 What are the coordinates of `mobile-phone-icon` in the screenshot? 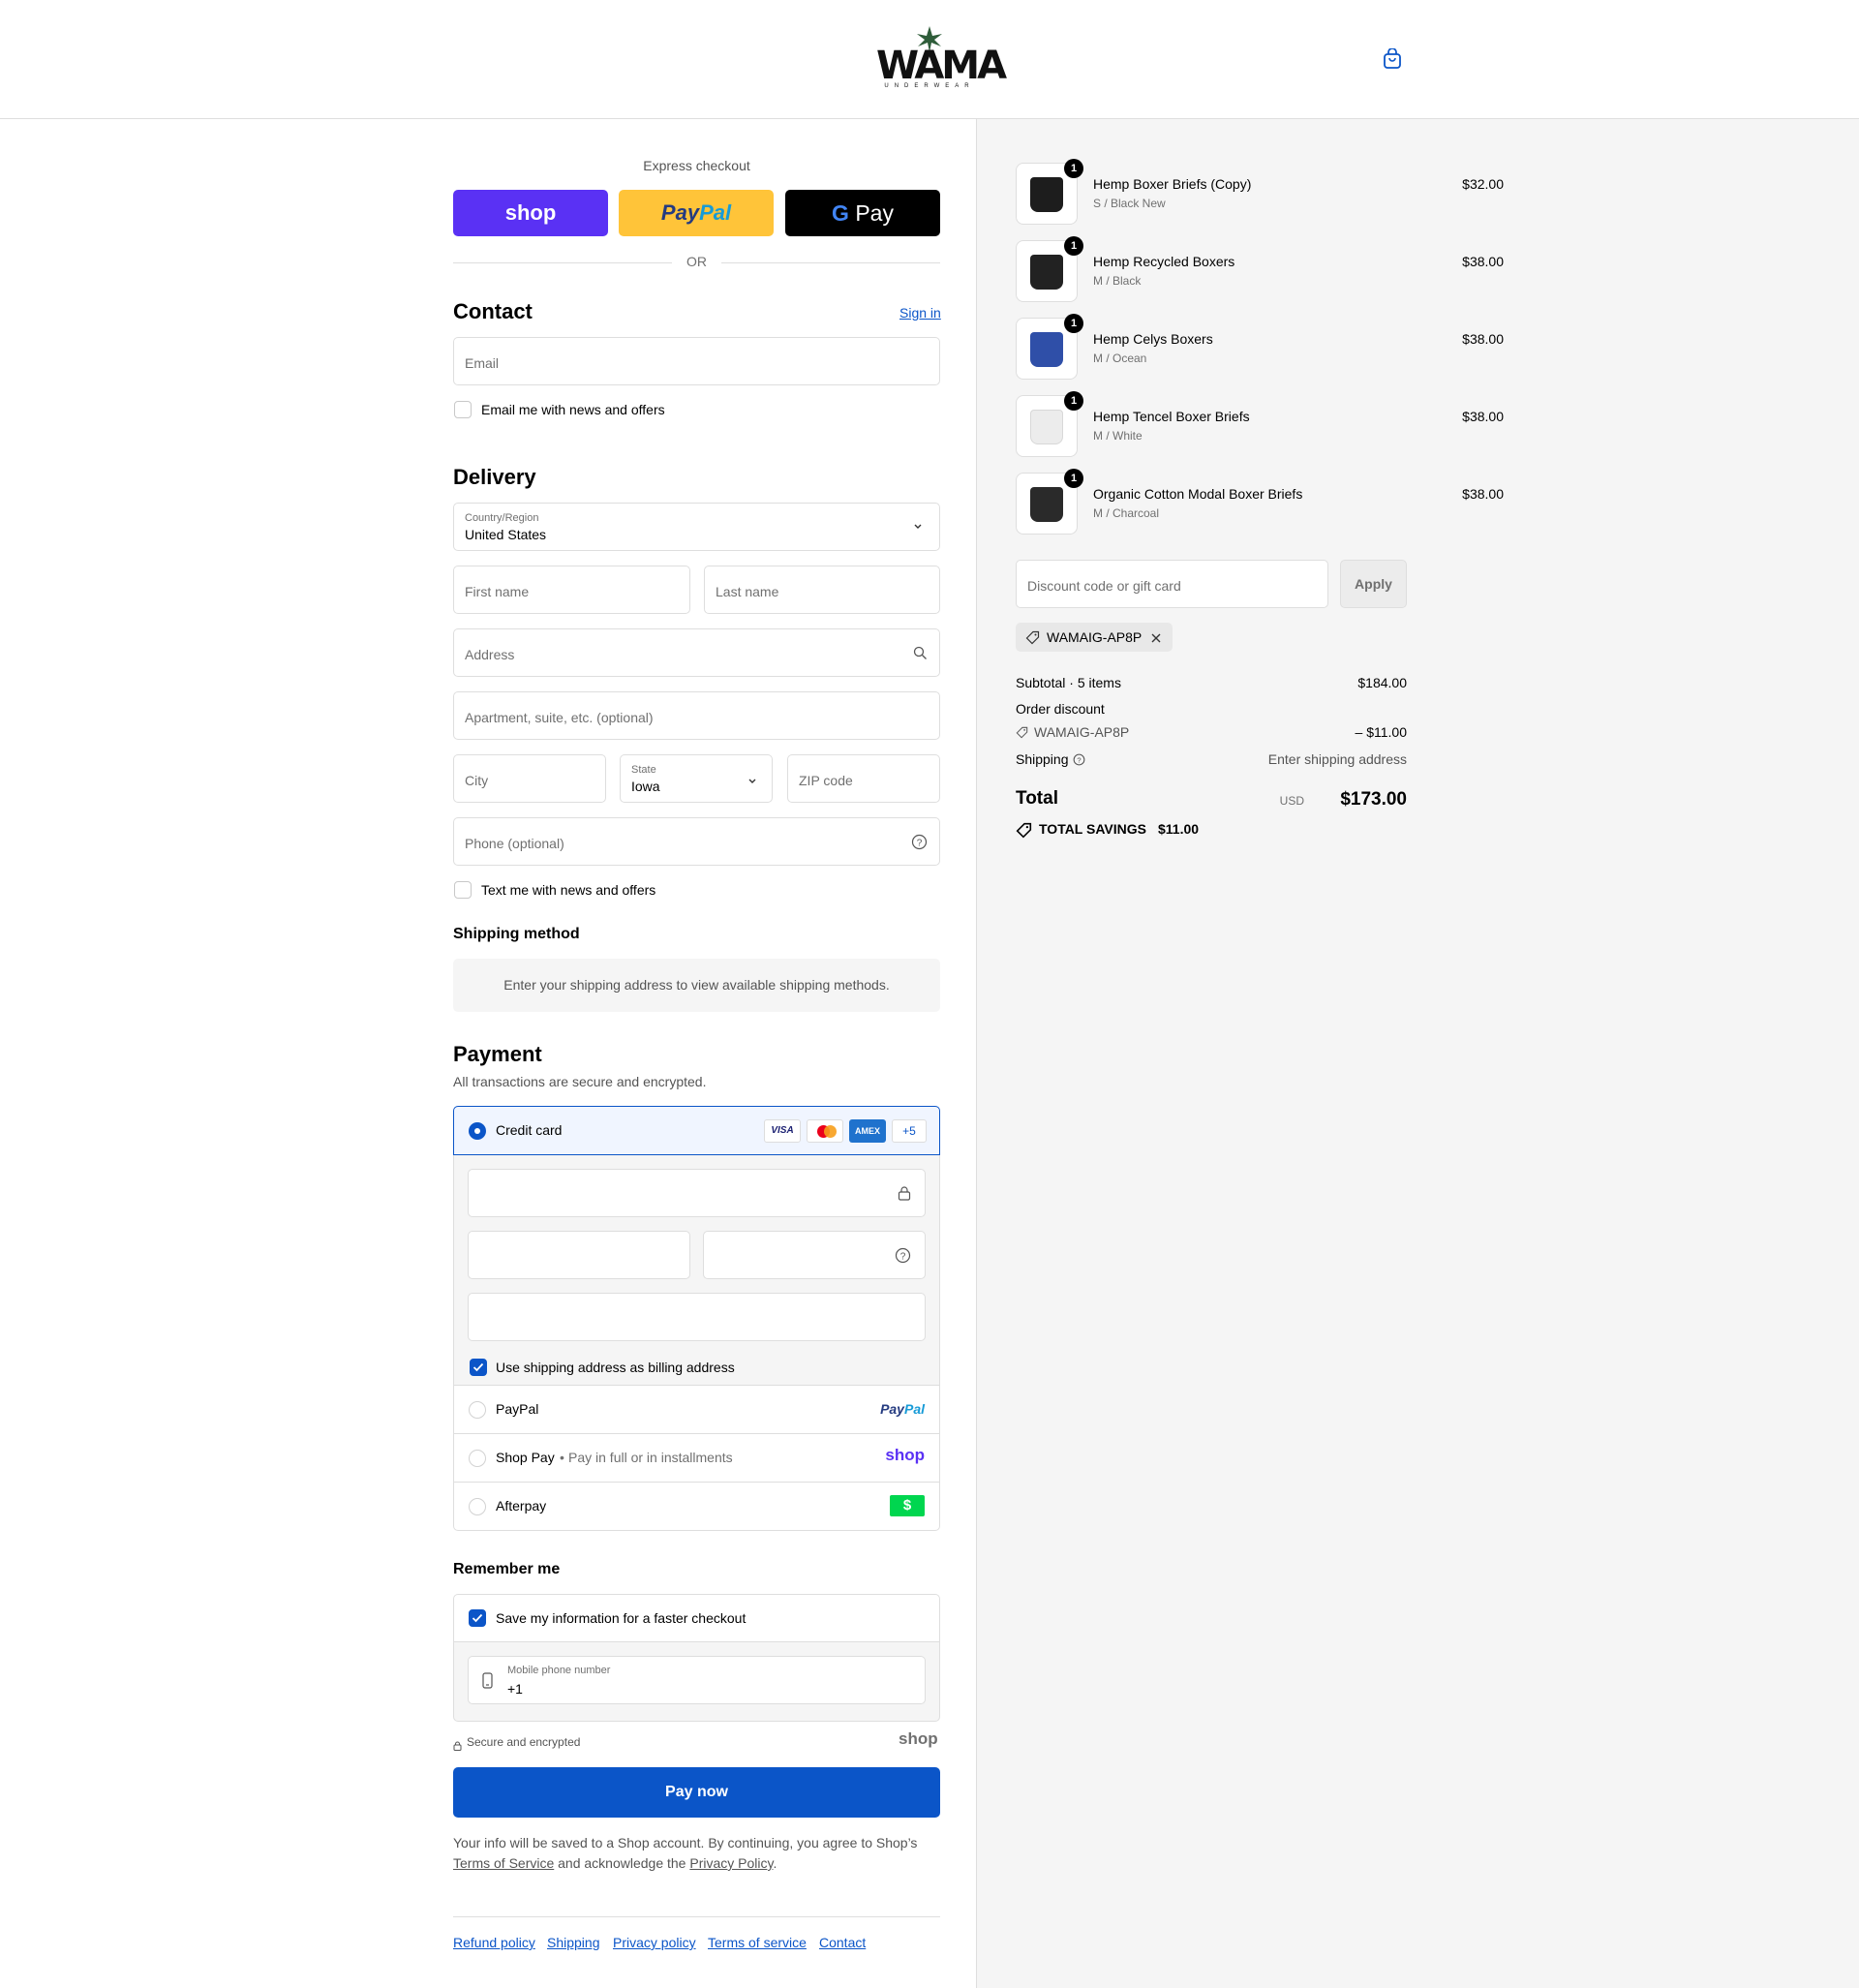 It's located at (487, 1683).